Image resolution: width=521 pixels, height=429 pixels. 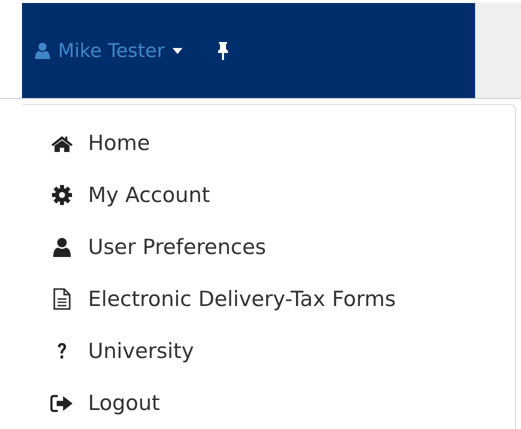 I want to click on user-icon, so click(x=42, y=50).